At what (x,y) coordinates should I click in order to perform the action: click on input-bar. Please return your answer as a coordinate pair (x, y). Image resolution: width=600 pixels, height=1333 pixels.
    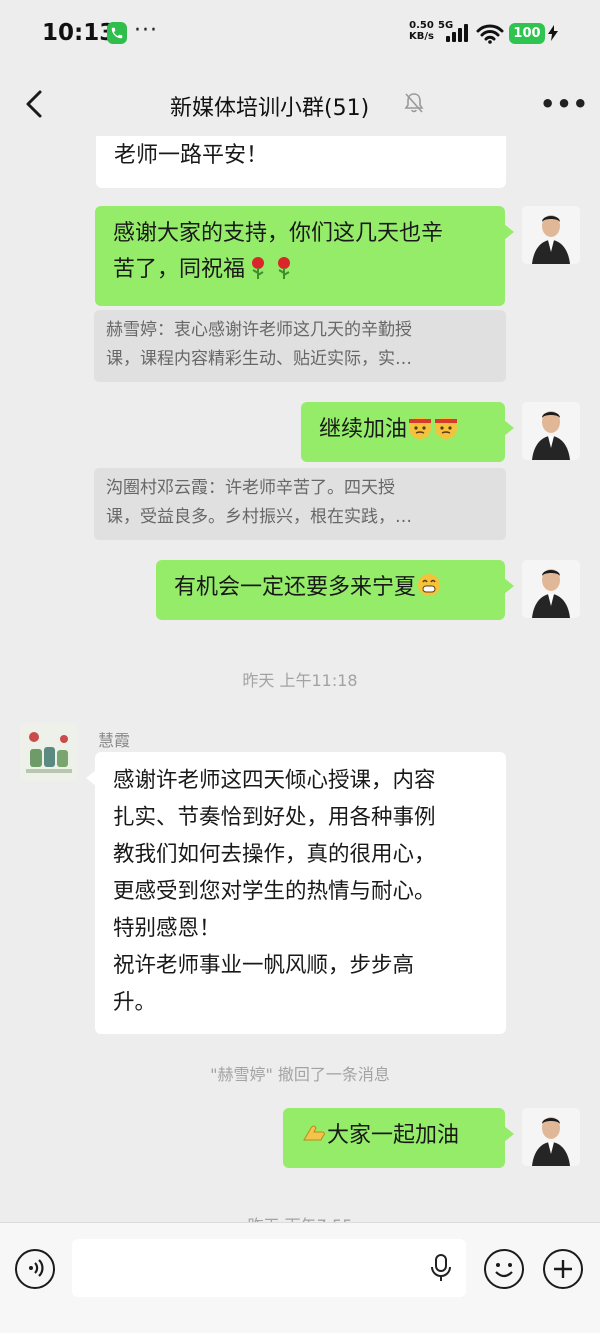
    Looking at the image, I should click on (300, 1277).